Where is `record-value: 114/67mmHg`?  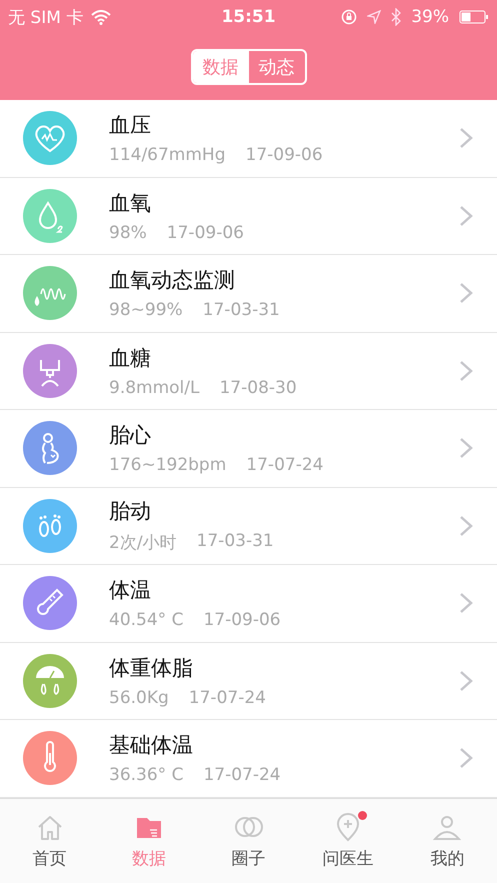
record-value: 114/67mmHg is located at coordinates (167, 155).